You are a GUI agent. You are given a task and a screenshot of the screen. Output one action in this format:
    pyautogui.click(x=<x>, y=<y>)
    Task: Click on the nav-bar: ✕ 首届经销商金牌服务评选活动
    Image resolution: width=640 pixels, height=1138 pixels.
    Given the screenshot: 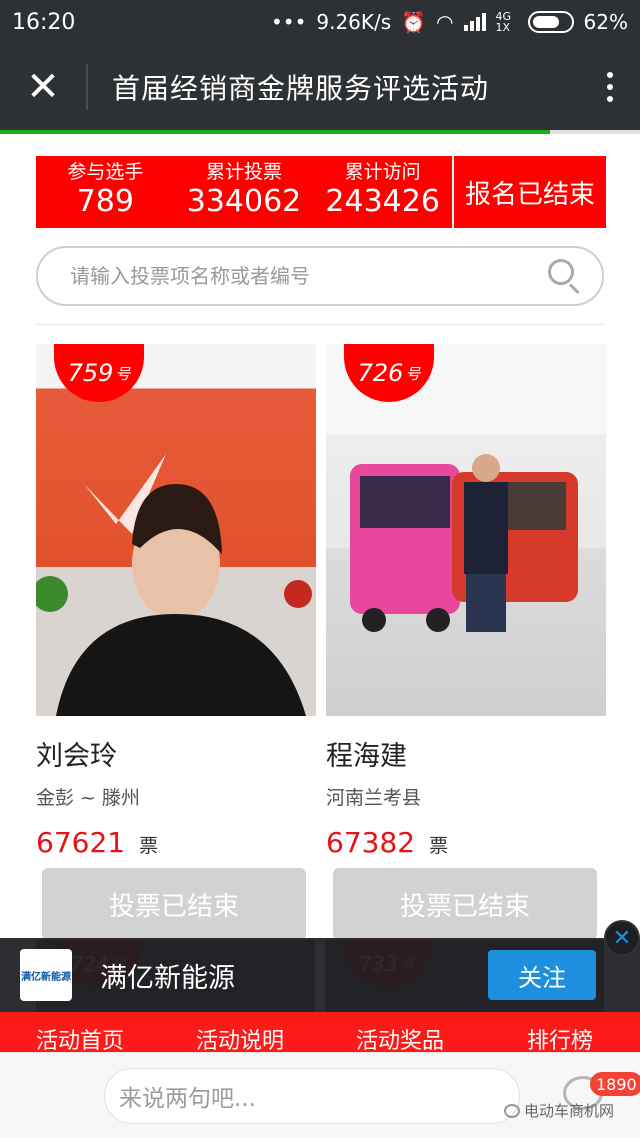 What is the action you would take?
    pyautogui.click(x=320, y=87)
    